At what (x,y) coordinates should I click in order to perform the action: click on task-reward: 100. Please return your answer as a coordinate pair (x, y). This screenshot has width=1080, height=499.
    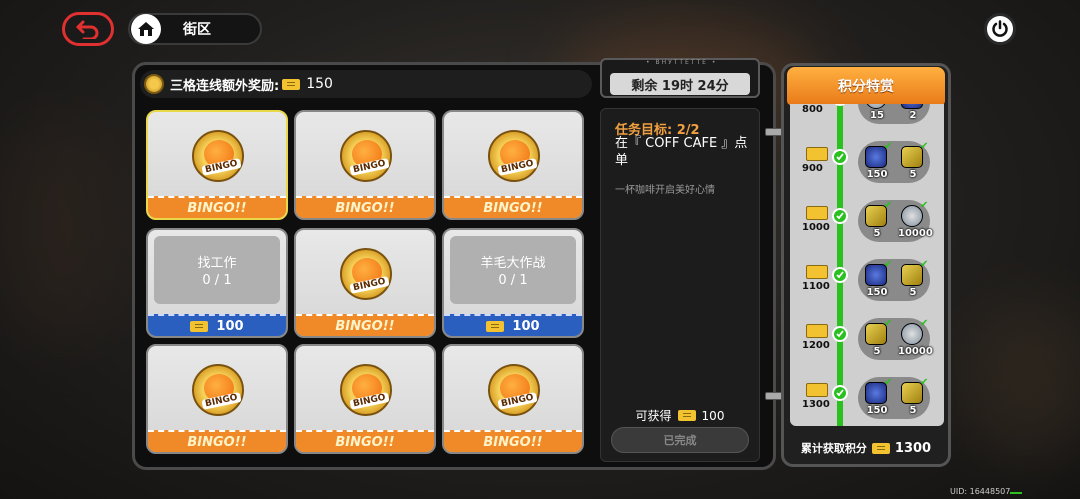
    Looking at the image, I should click on (217, 325).